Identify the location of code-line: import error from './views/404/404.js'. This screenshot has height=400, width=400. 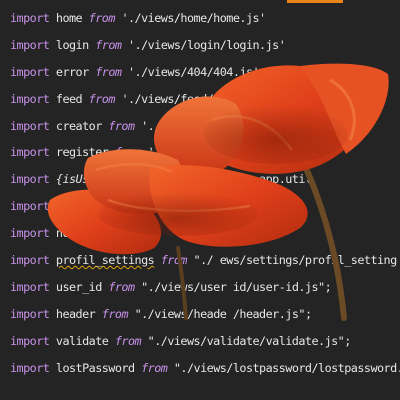
(205, 72).